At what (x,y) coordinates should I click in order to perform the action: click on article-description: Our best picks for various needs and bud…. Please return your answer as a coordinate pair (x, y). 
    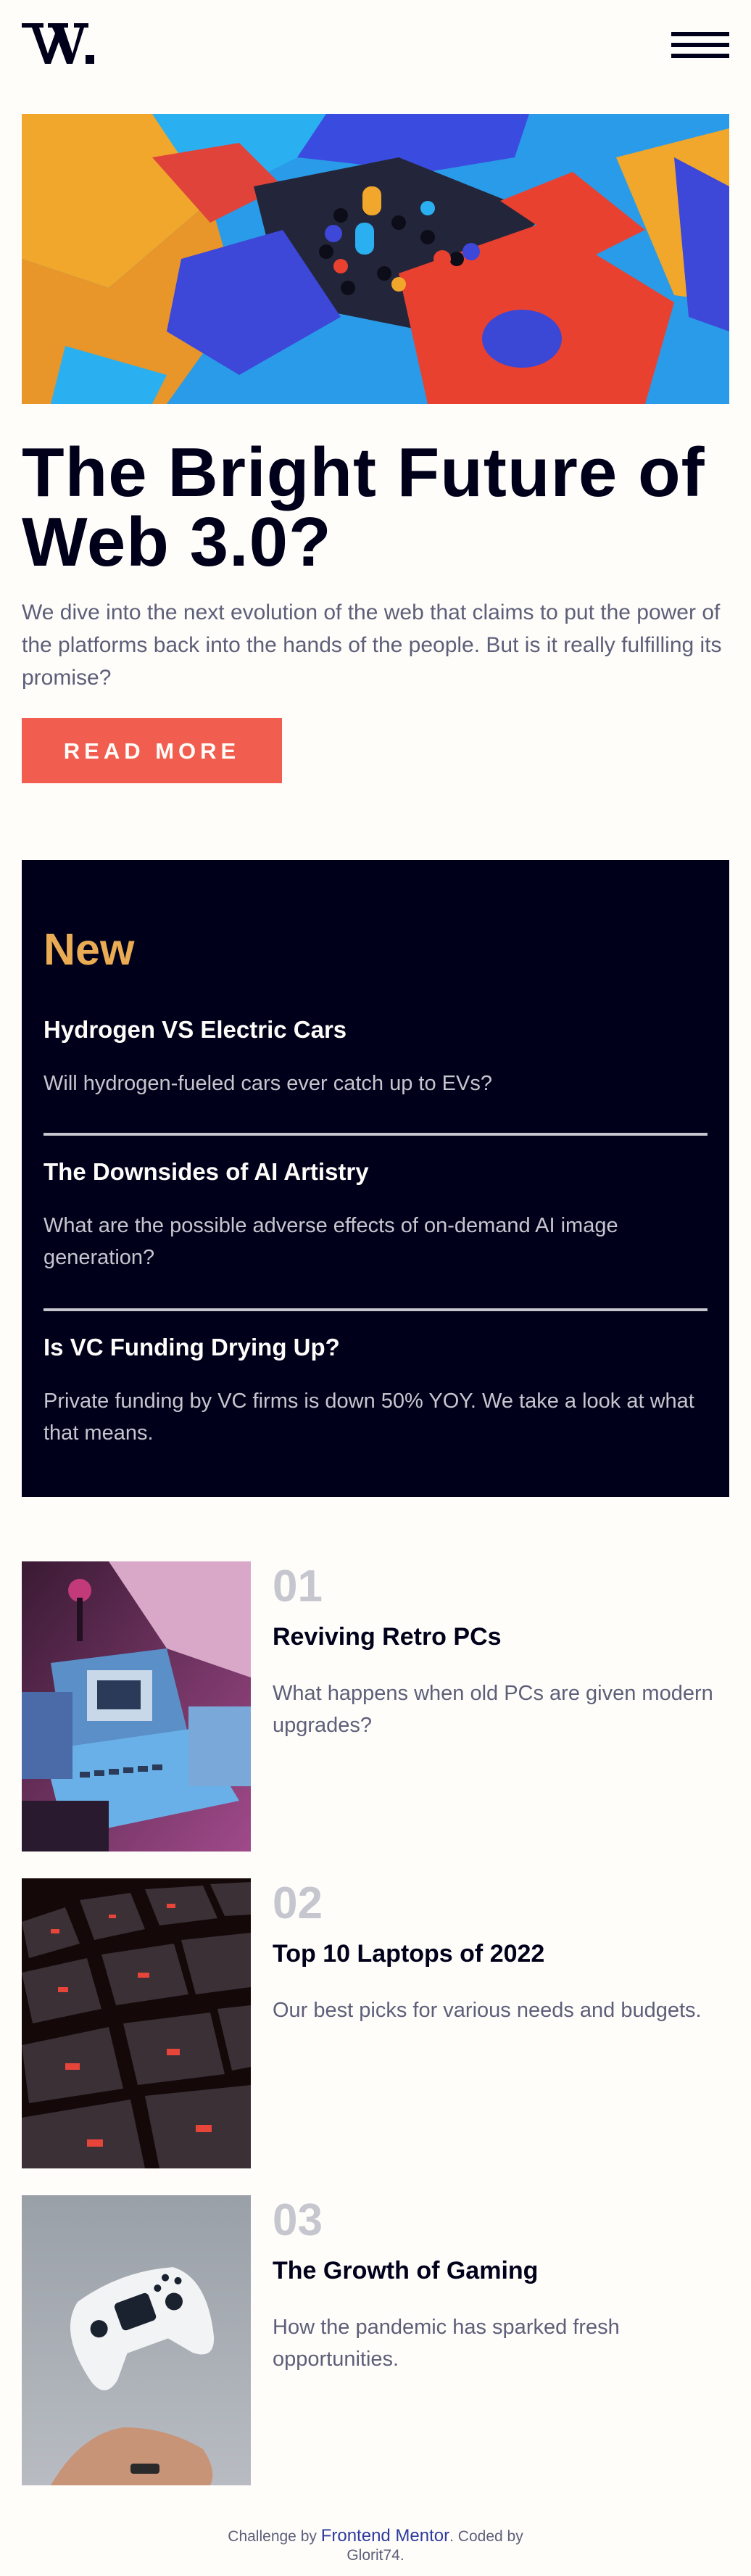
    Looking at the image, I should click on (488, 2010).